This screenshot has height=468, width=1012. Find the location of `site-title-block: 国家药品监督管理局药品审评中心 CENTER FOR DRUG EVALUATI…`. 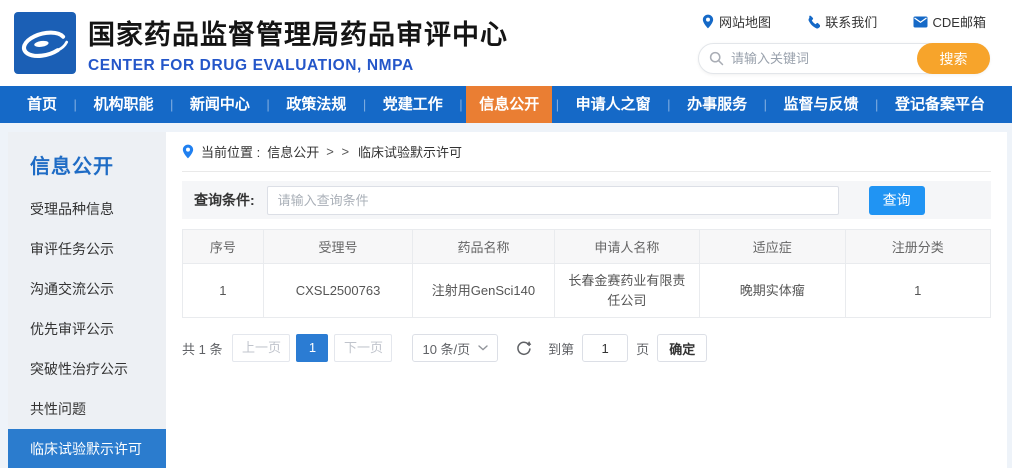

site-title-block: 国家药品监督管理局药品审评中心 CENTER FOR DRUG EVALUATI… is located at coordinates (298, 43).